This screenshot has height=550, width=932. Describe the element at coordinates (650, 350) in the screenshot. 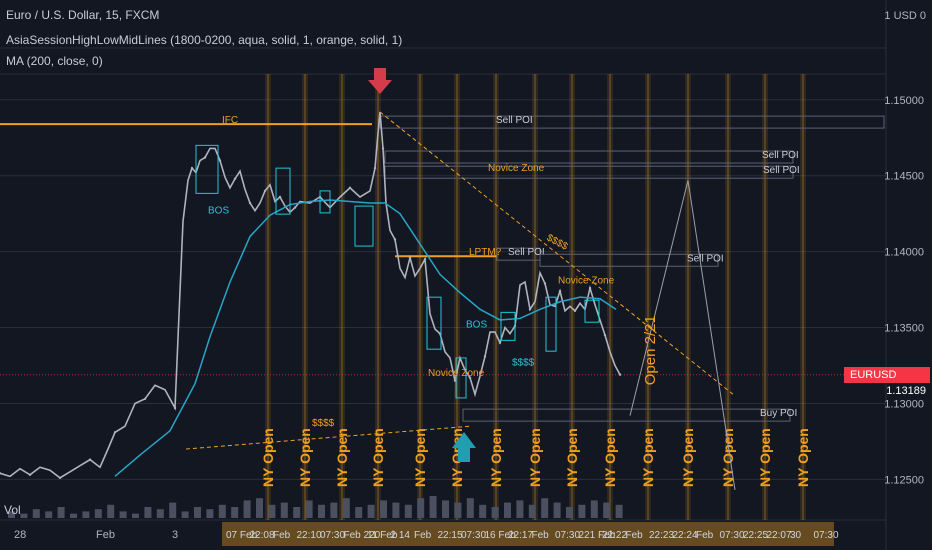

I see `chart-annotation: Open 2/21` at that location.